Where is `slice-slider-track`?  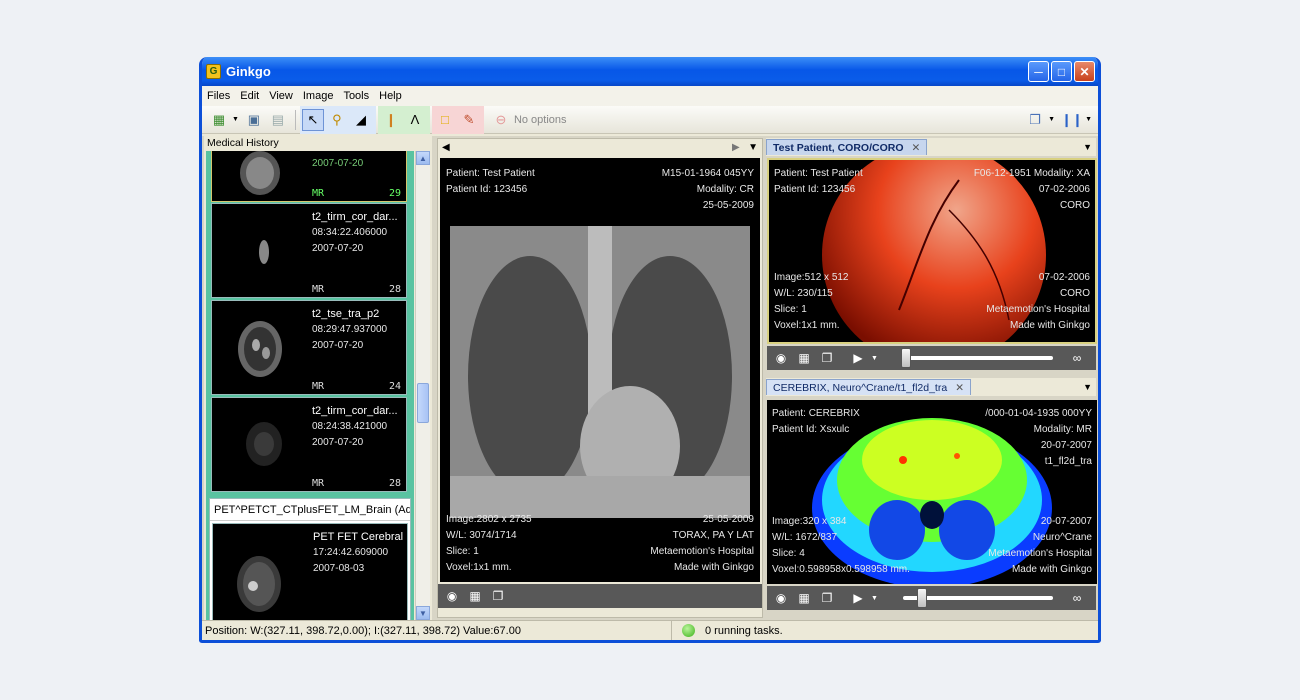
slice-slider-track is located at coordinates (978, 358).